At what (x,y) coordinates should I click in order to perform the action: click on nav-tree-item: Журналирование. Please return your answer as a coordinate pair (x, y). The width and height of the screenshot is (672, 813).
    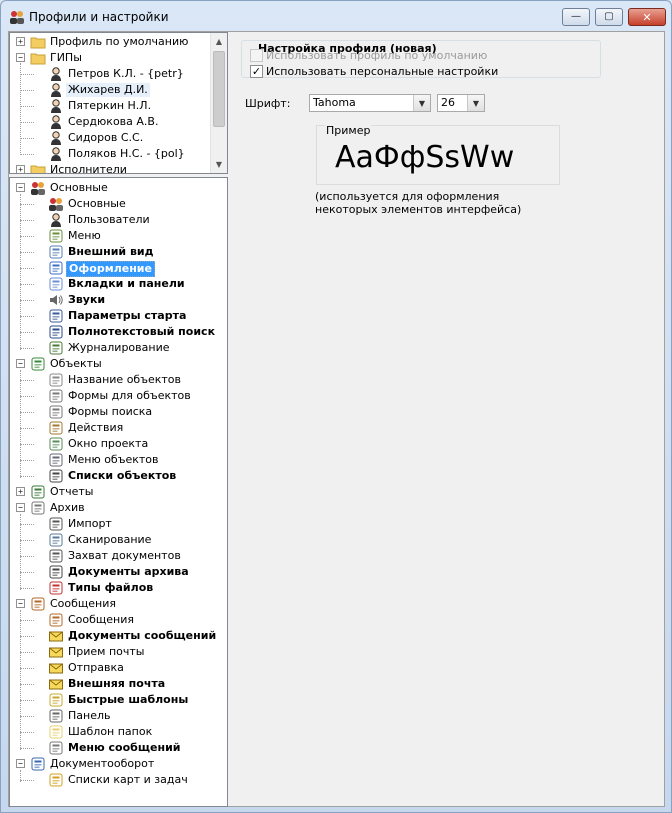
    Looking at the image, I should click on (118, 348).